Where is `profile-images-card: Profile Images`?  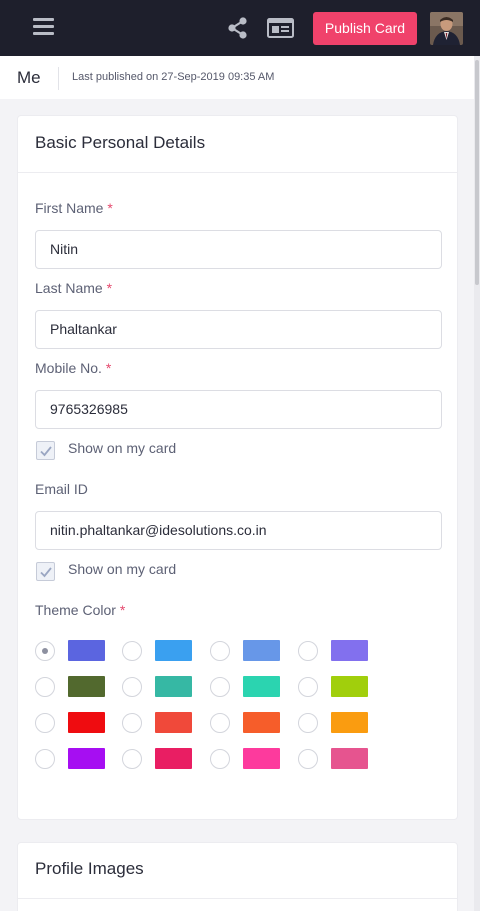
profile-images-card: Profile Images is located at coordinates (237, 876).